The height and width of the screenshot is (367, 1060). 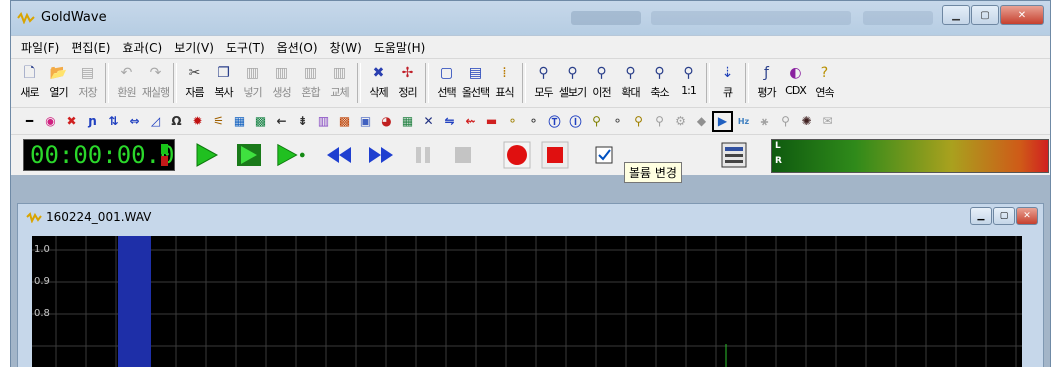 I want to click on toolbar-button: ▢ 선택, so click(x=446, y=83).